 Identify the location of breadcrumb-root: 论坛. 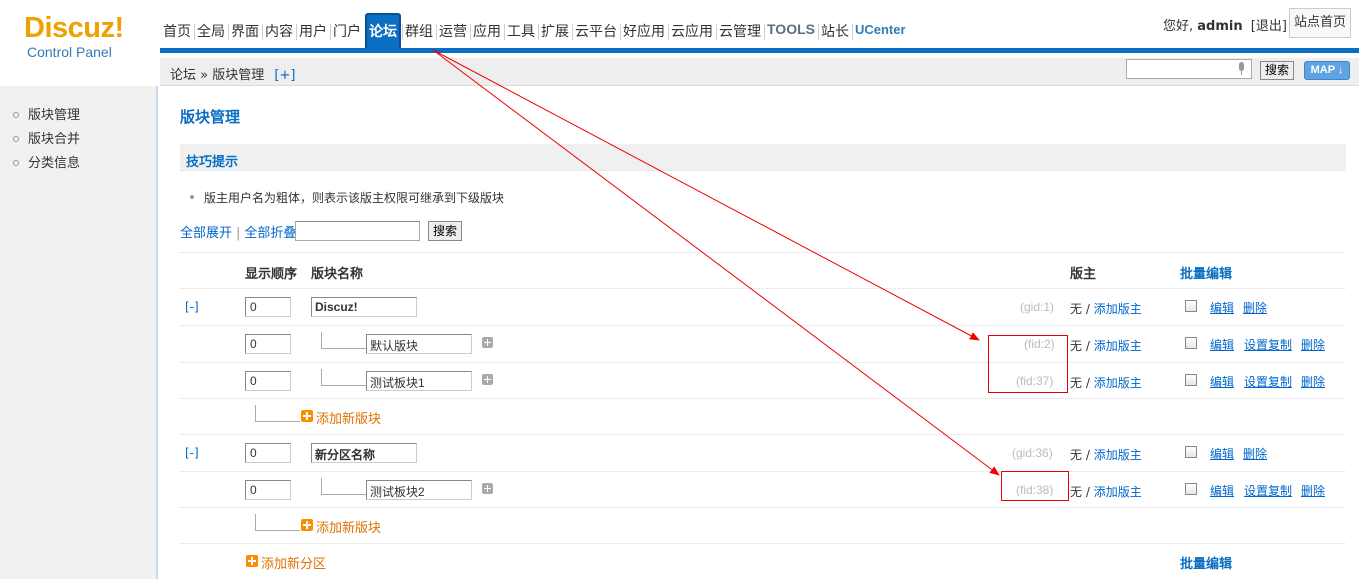
(183, 75).